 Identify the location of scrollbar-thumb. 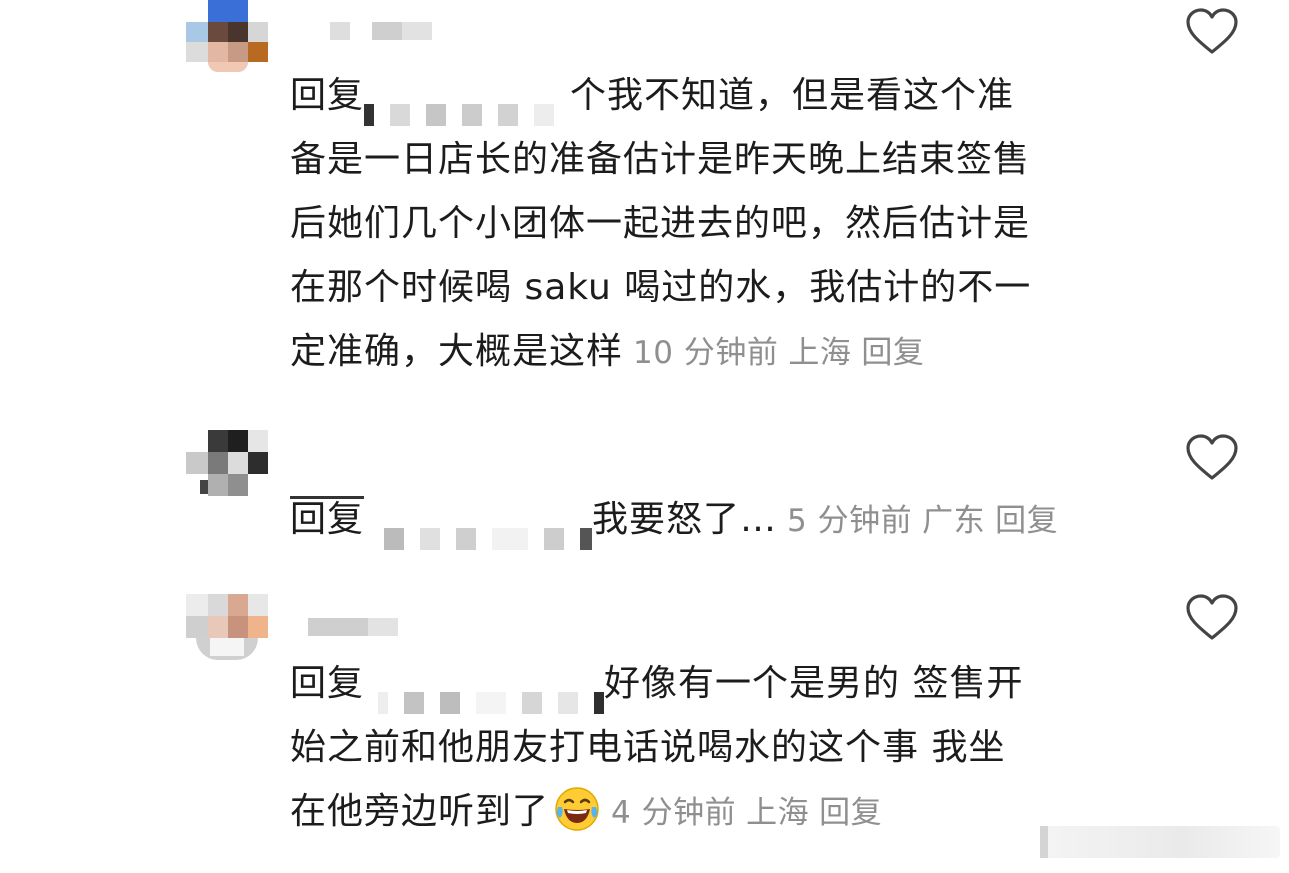
(1044, 842).